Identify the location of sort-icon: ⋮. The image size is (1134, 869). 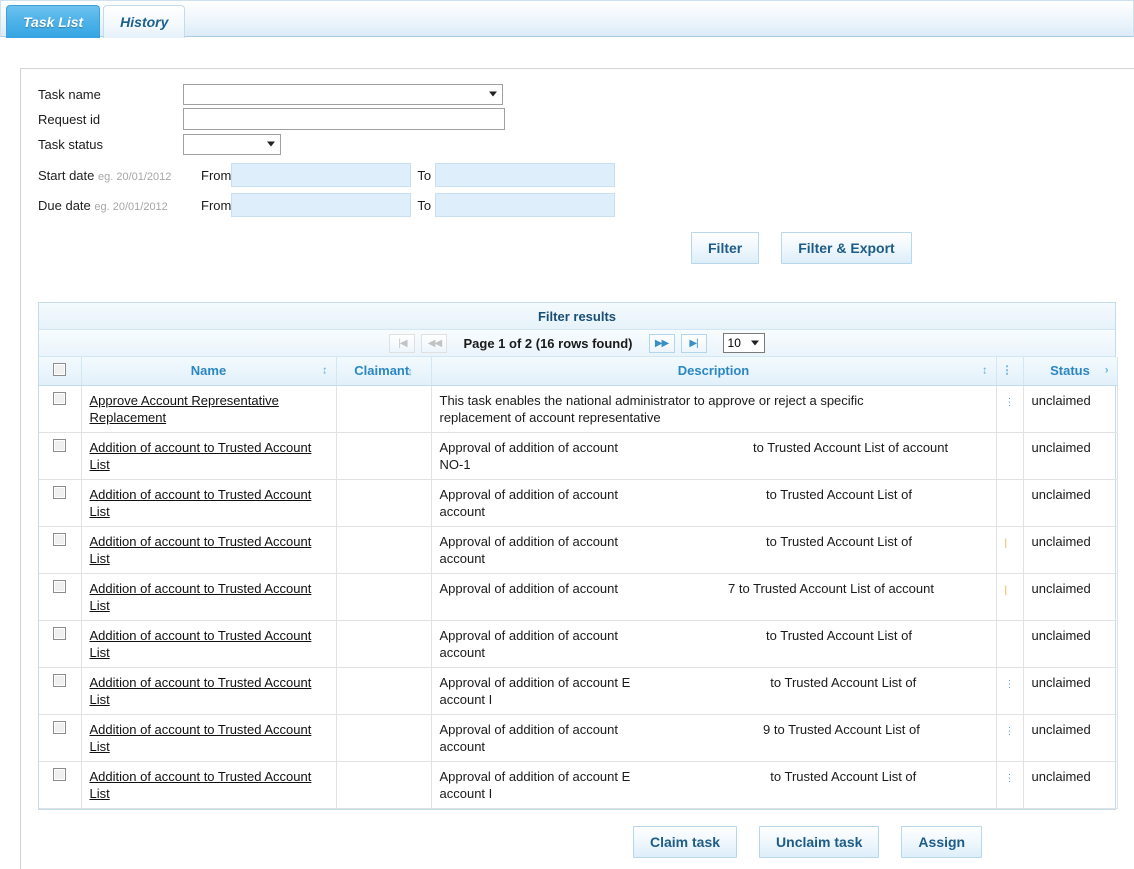
(1007, 370).